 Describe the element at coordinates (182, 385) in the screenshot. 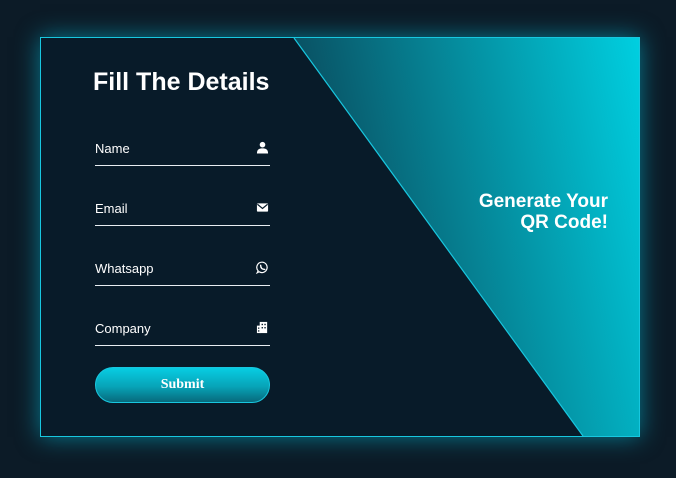

I see `submit-button: Submit` at that location.